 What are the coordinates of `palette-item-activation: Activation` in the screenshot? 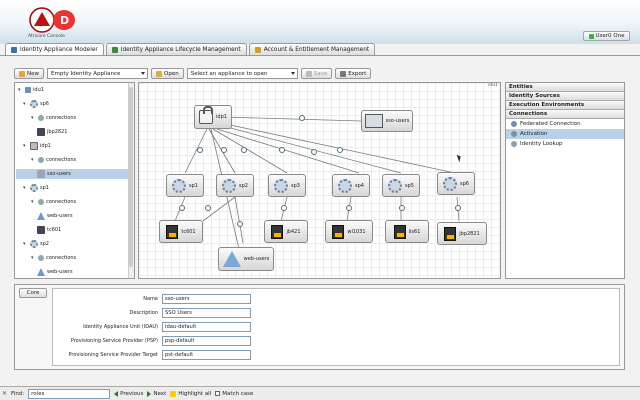 It's located at (565, 134).